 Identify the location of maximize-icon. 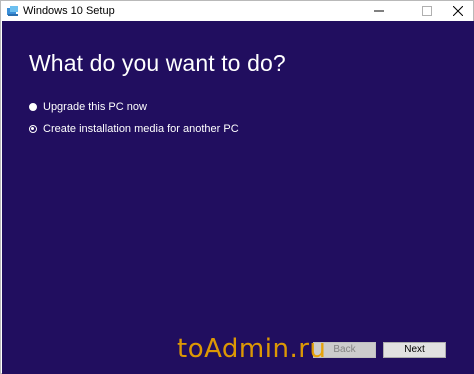
(427, 11).